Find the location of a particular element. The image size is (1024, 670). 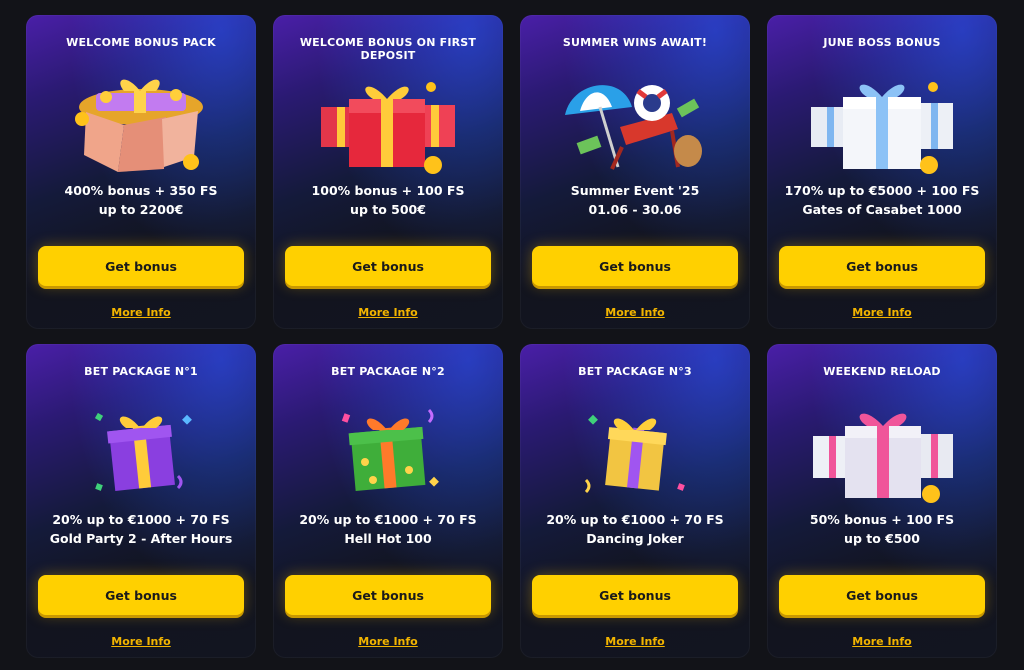

green-gift-box-icon is located at coordinates (390, 449).